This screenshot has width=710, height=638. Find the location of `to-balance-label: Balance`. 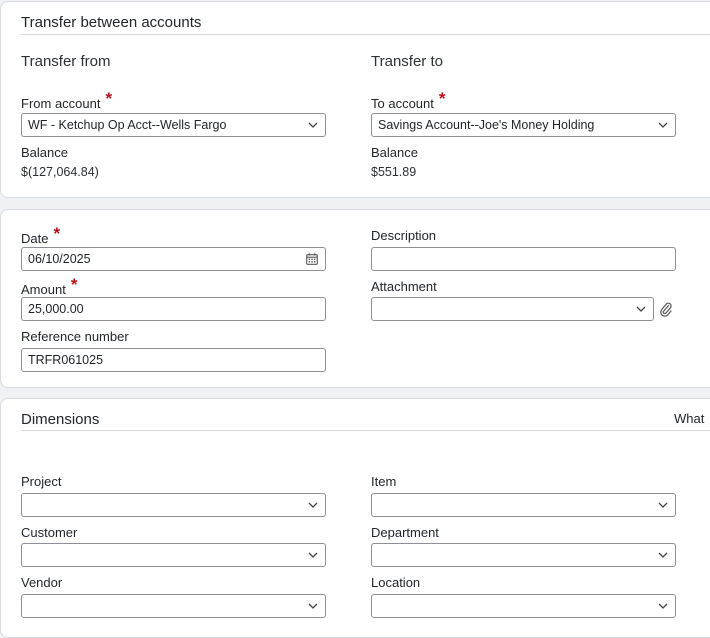

to-balance-label: Balance is located at coordinates (394, 152).